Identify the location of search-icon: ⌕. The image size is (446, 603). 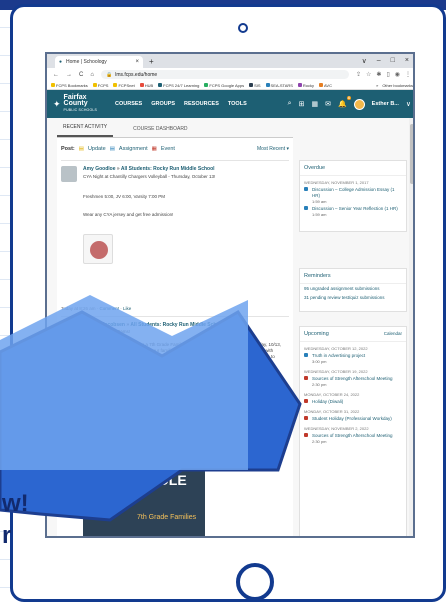
(290, 104).